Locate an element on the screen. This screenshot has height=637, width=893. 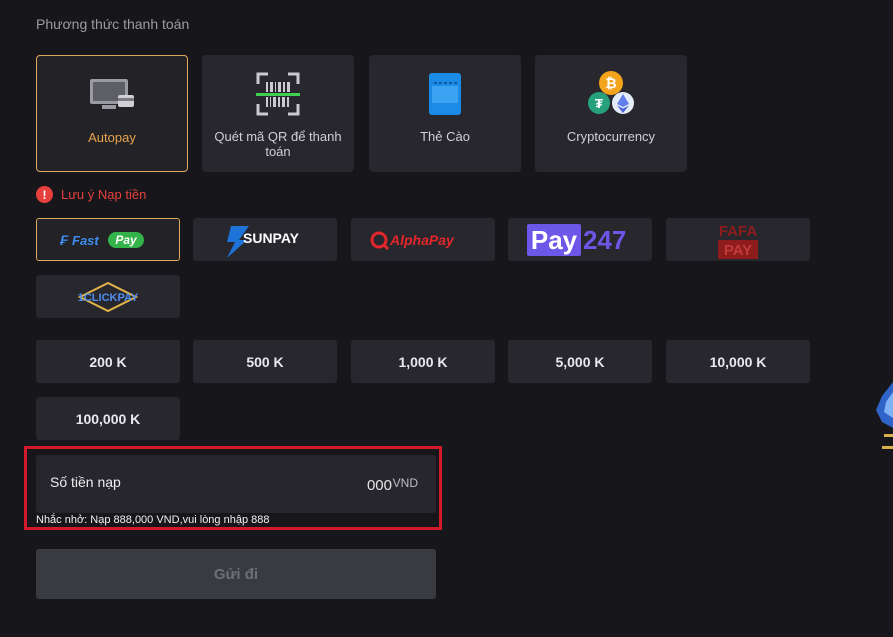
method-qr: Quét mã QR để thanh toán is located at coordinates (278, 113).